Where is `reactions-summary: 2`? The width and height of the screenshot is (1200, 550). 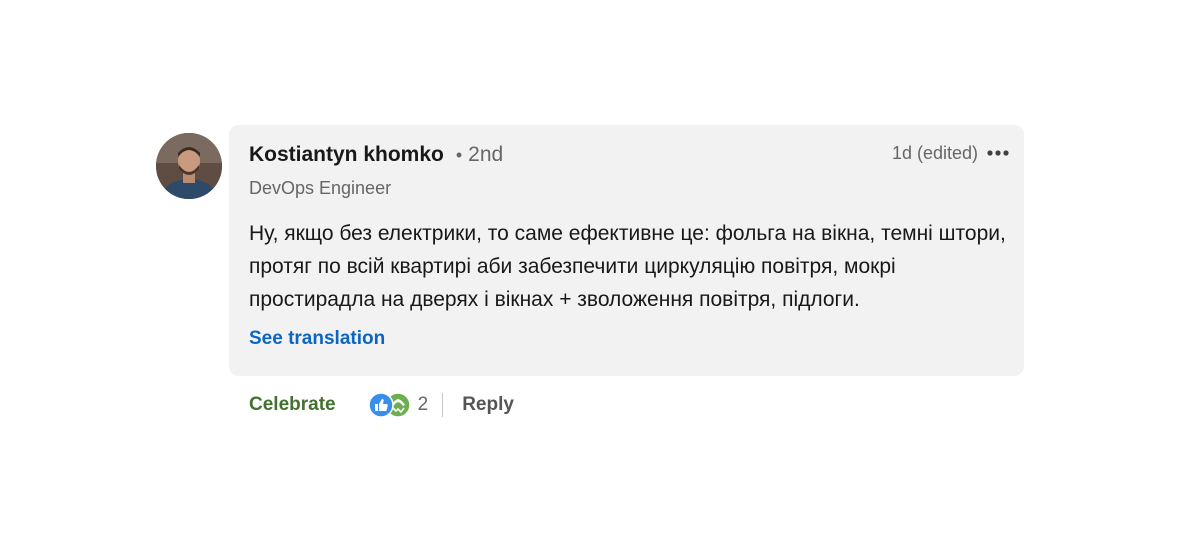
reactions-summary: 2 is located at coordinates (398, 405).